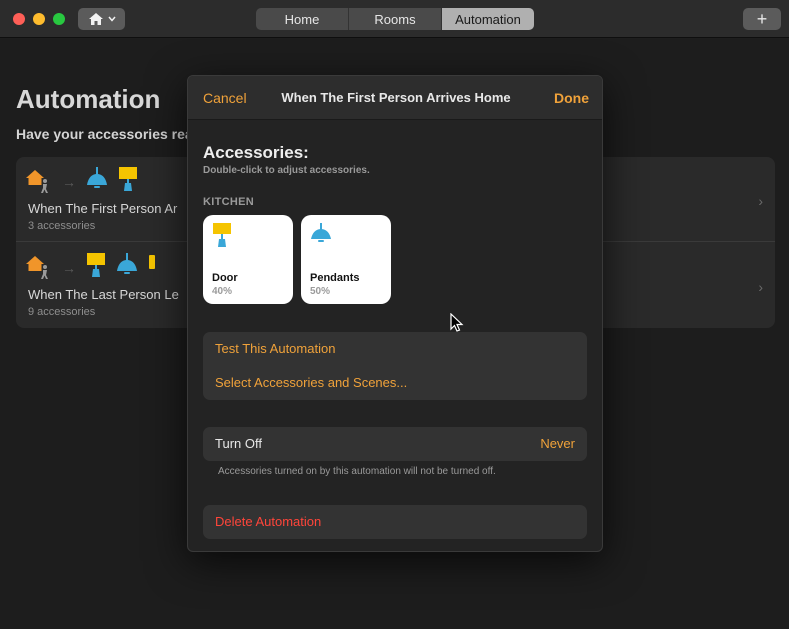 The height and width of the screenshot is (629, 789). I want to click on automation-name: When The First Person Ar, so click(103, 208).